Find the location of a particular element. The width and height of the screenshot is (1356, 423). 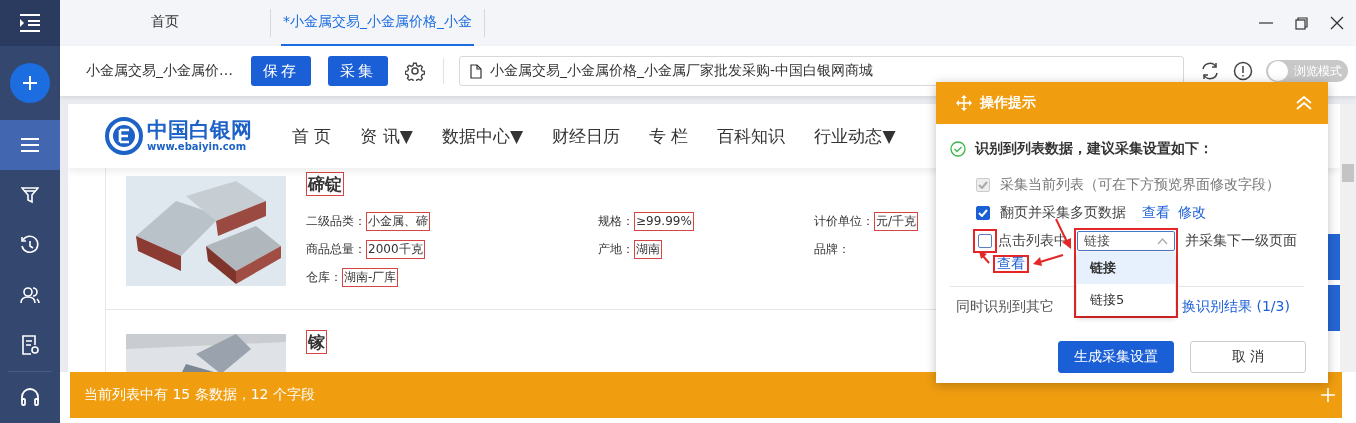

toolbar-button: 保存 is located at coordinates (281, 71).